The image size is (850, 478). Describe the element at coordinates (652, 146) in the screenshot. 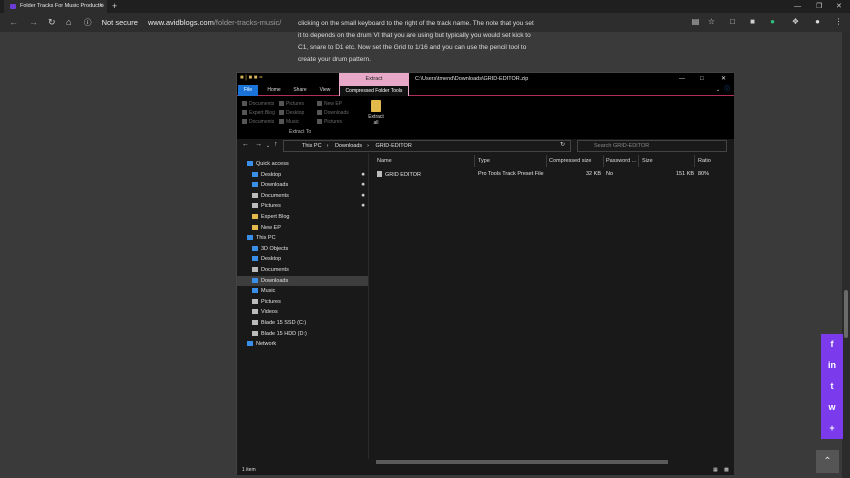

I see `search-input: Search GRID-EDITOR` at that location.